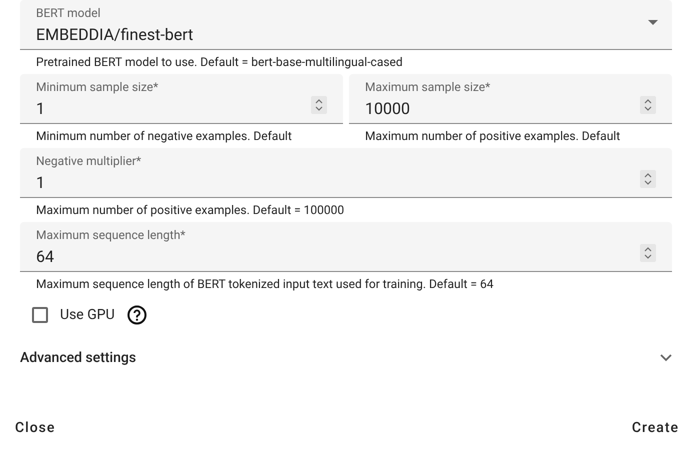  I want to click on hint-text: Maximum number of positive examples. Default, so click(493, 136).